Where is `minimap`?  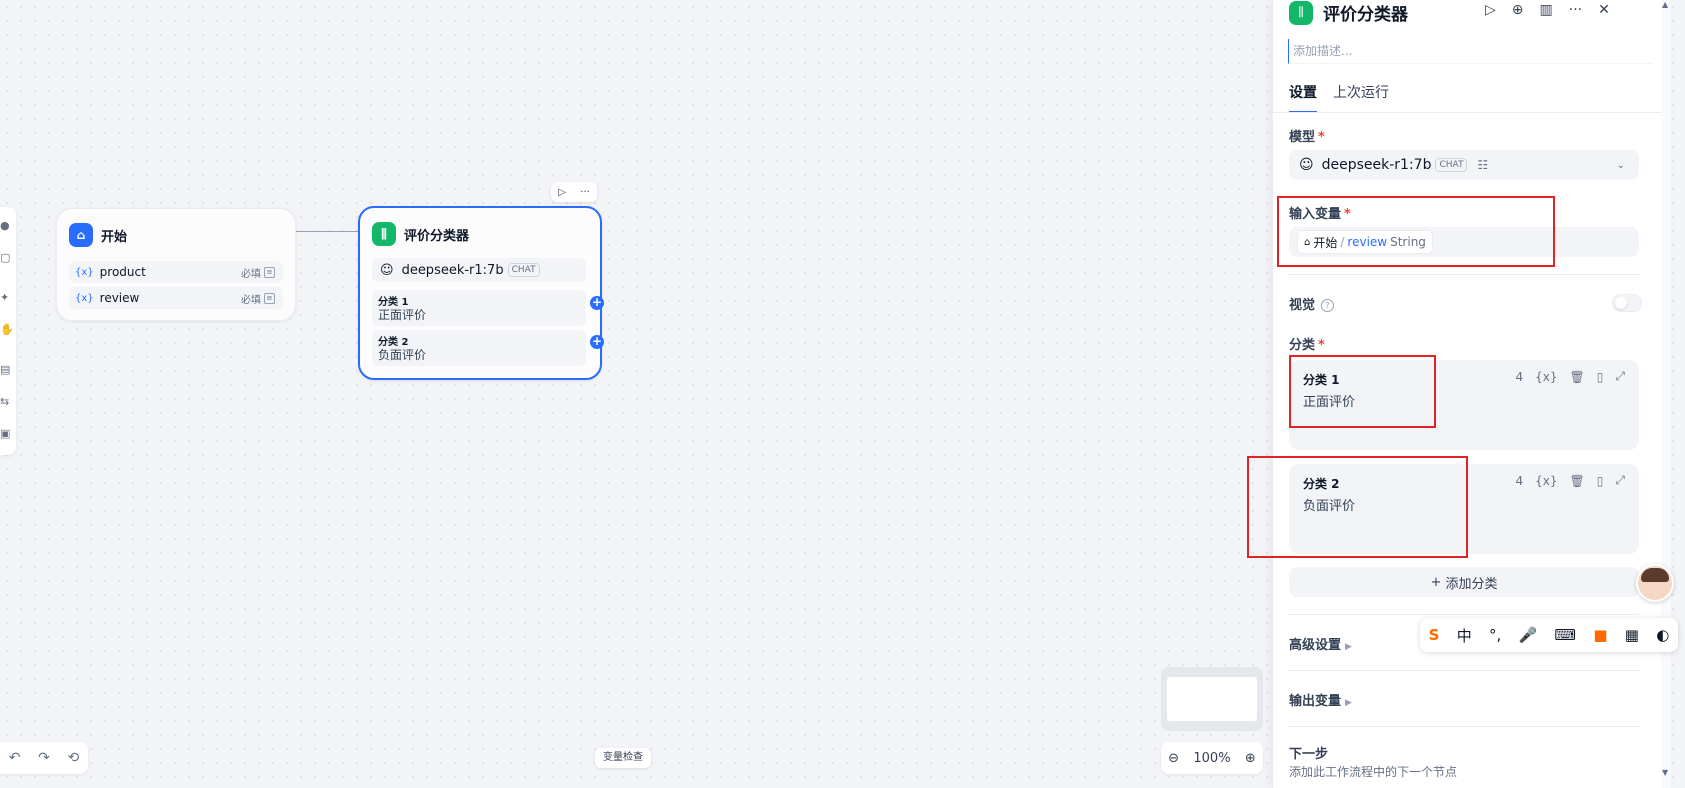
minimap is located at coordinates (1212, 699).